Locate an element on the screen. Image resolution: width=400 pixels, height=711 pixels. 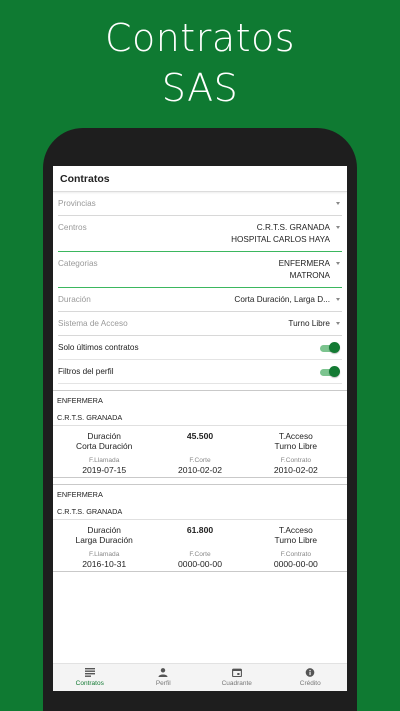
filter-value: ENFERMERA MATRONA is located at coordinates (310, 269).